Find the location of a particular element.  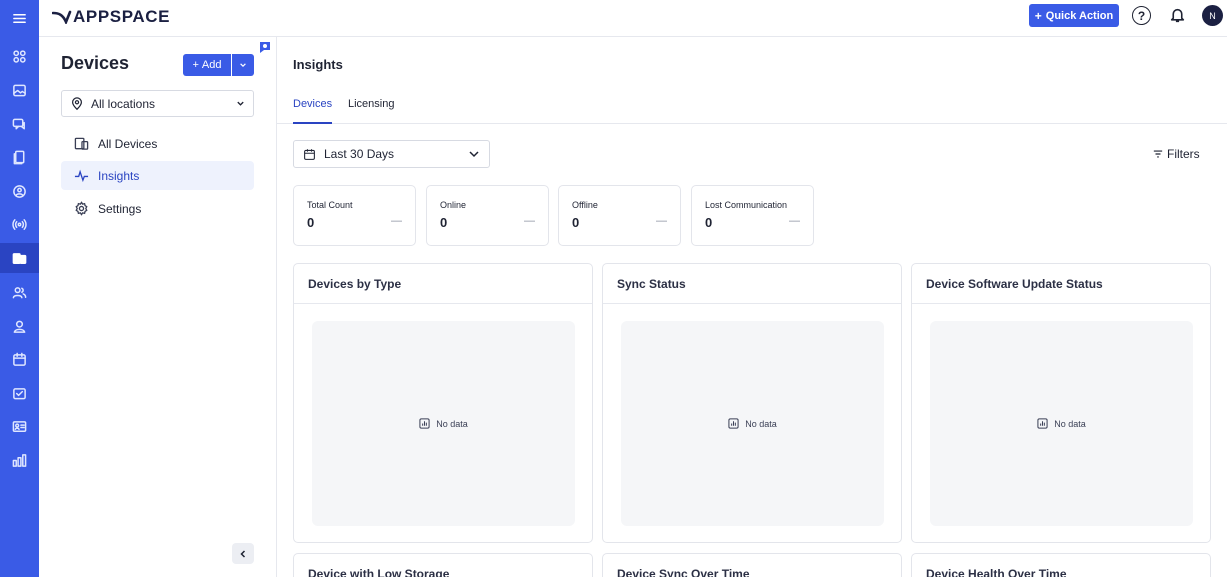

help-icon: ? is located at coordinates (1141, 15).